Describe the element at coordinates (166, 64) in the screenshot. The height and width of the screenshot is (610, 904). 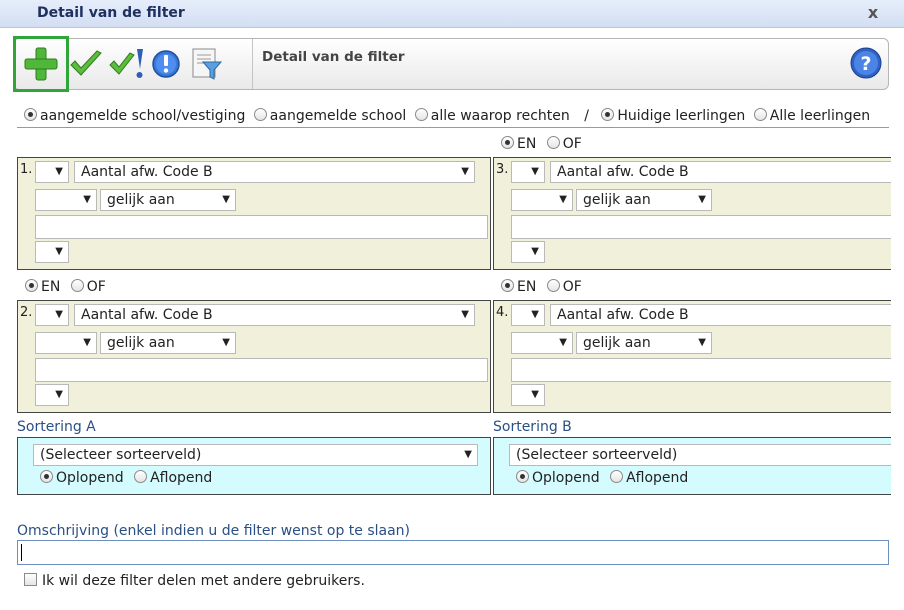
I see `info-button` at that location.